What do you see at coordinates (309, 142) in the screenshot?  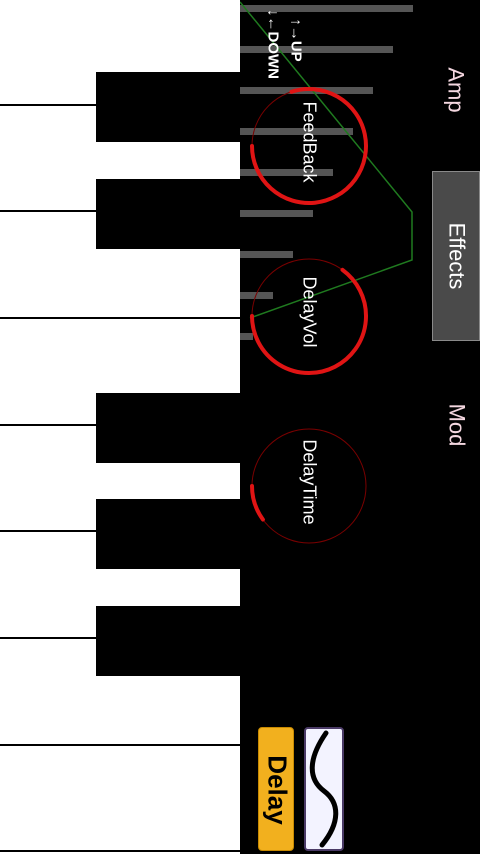 I see `feedback-label: FeedBack` at bounding box center [309, 142].